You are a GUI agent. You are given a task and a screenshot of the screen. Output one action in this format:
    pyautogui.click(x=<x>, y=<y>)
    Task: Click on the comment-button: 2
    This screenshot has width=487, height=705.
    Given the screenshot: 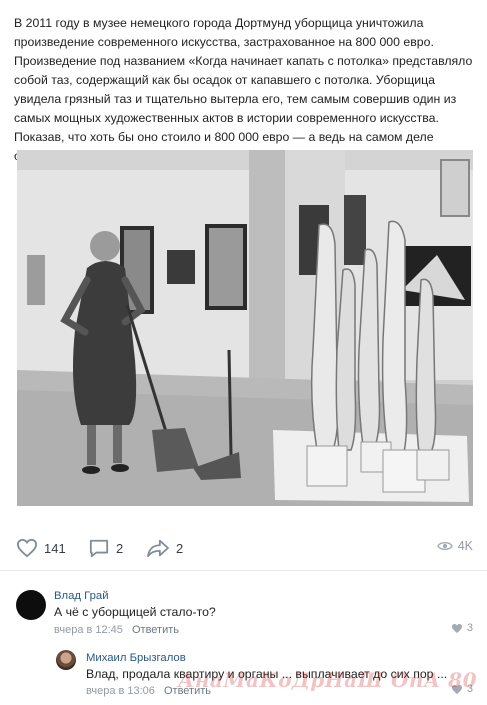 What is the action you would take?
    pyautogui.click(x=105, y=548)
    